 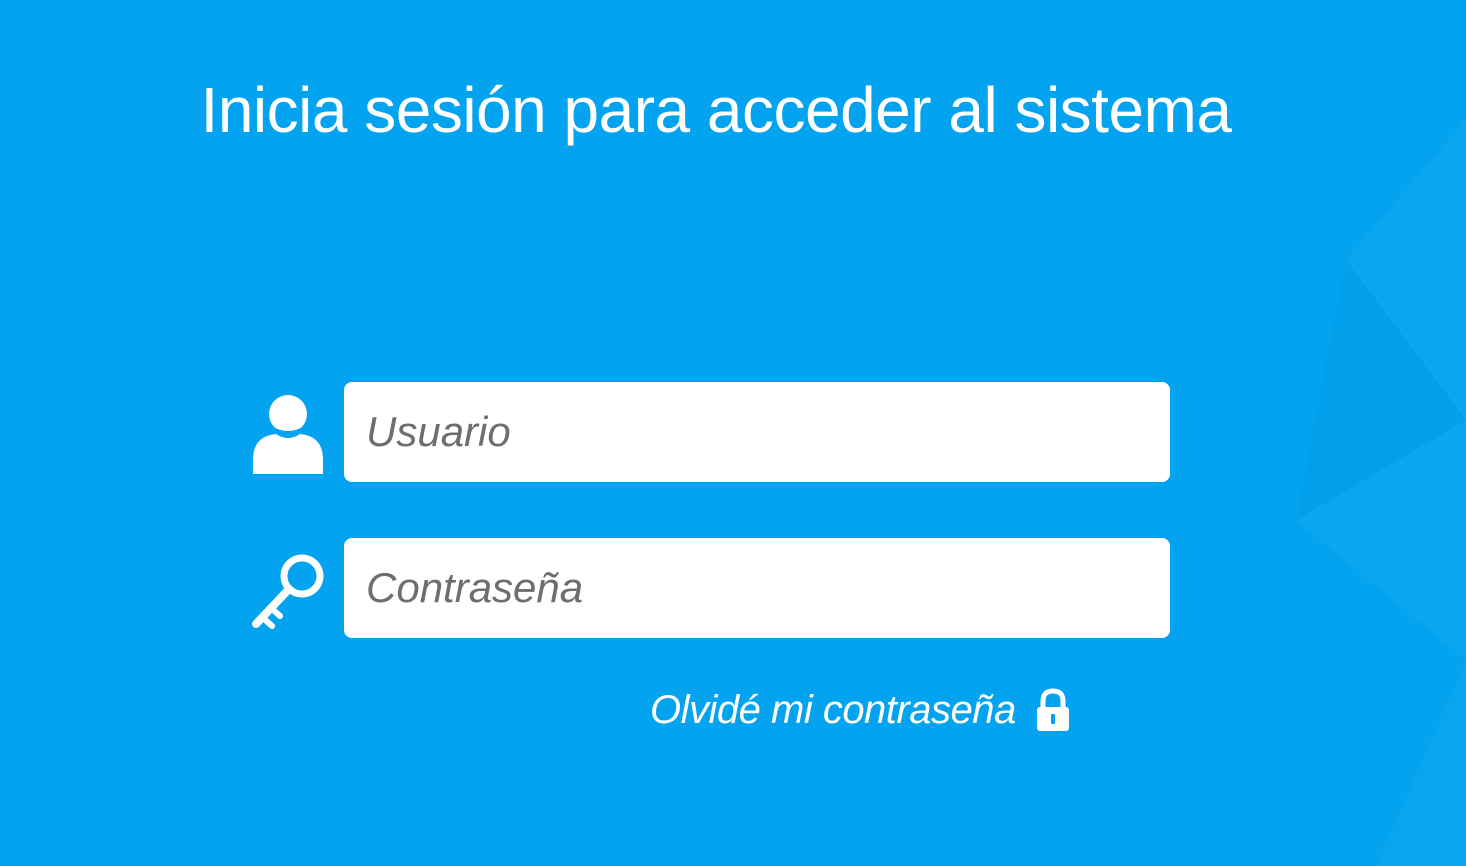 I want to click on username-row, so click(x=708, y=432).